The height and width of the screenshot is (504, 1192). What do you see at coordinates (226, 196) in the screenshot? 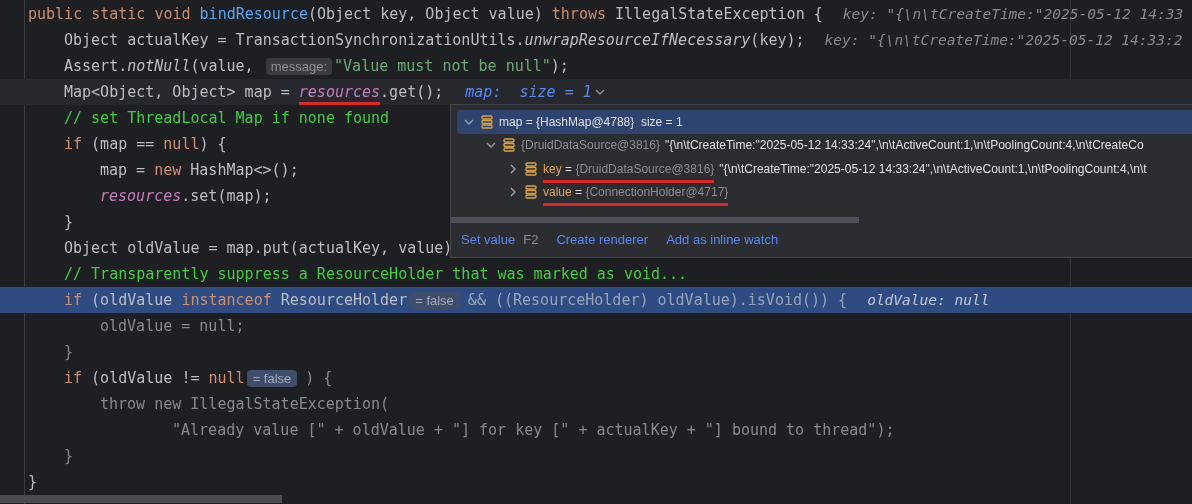
I see `code-text: .set(map);` at bounding box center [226, 196].